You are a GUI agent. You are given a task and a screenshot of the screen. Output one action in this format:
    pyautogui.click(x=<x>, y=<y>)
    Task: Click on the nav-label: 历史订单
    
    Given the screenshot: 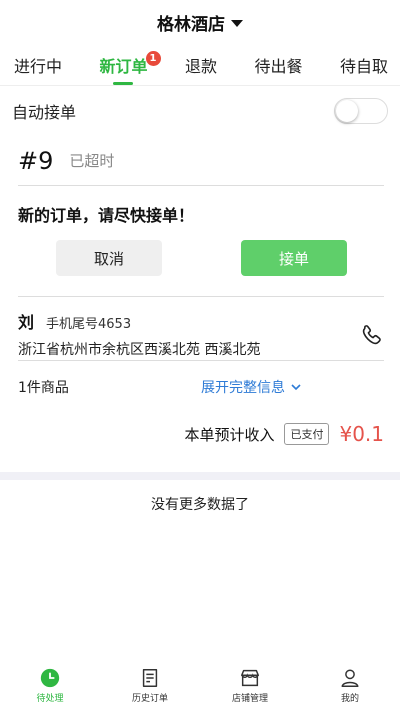 What is the action you would take?
    pyautogui.click(x=149, y=699)
    